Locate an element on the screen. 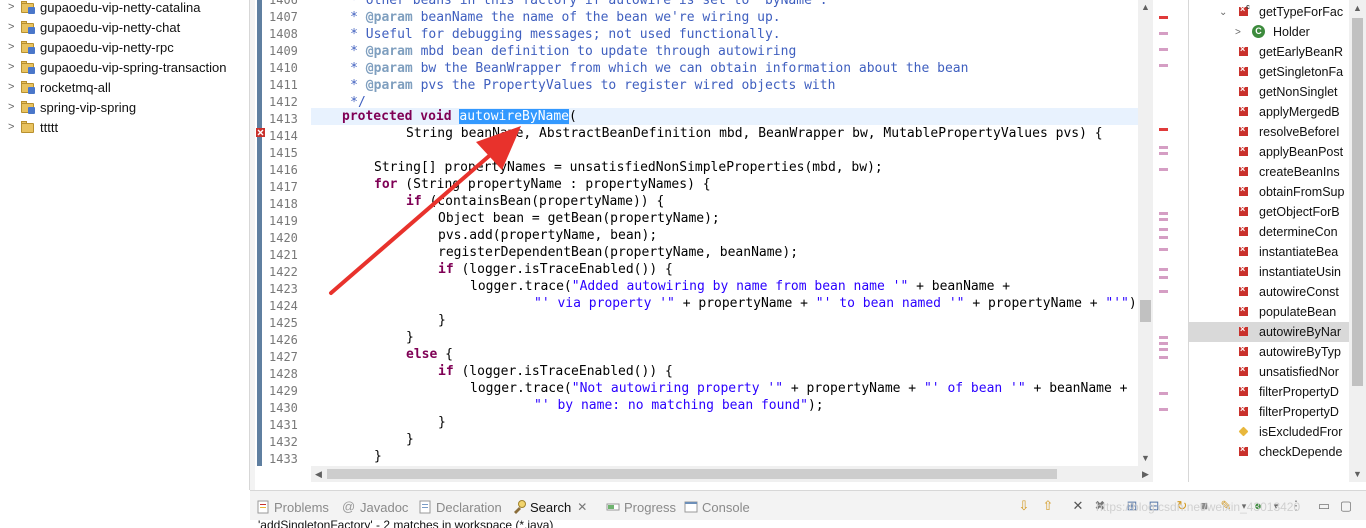 This screenshot has height=528, width=1366. java-project-icon is located at coordinates (28, 7).